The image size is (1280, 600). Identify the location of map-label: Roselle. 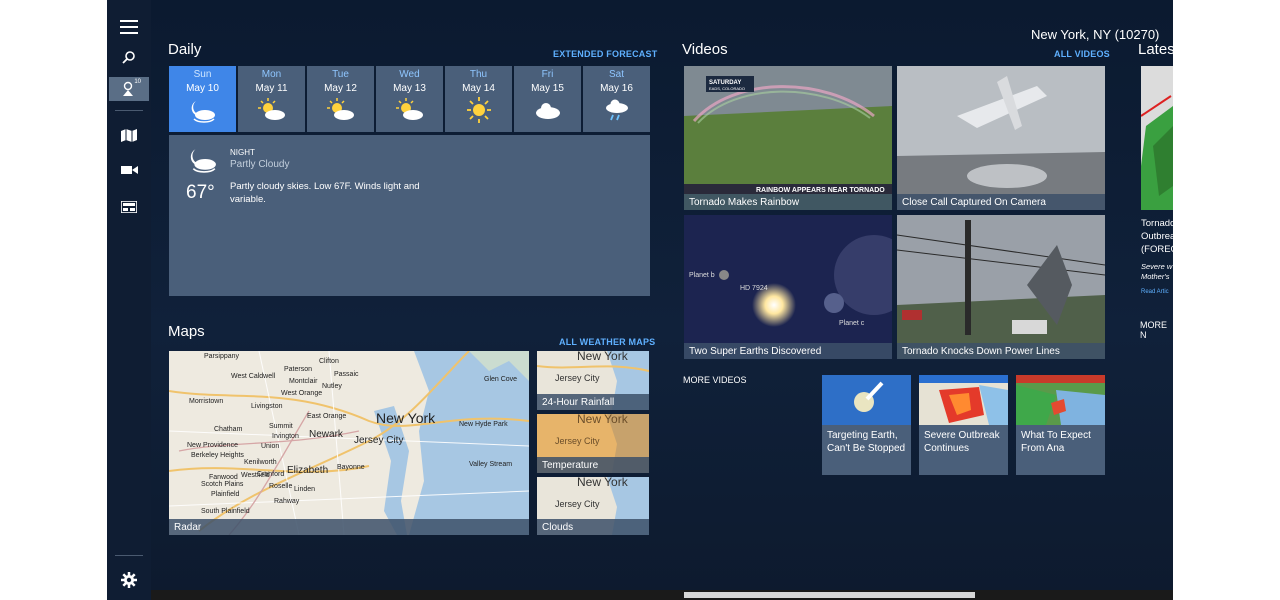
(280, 486).